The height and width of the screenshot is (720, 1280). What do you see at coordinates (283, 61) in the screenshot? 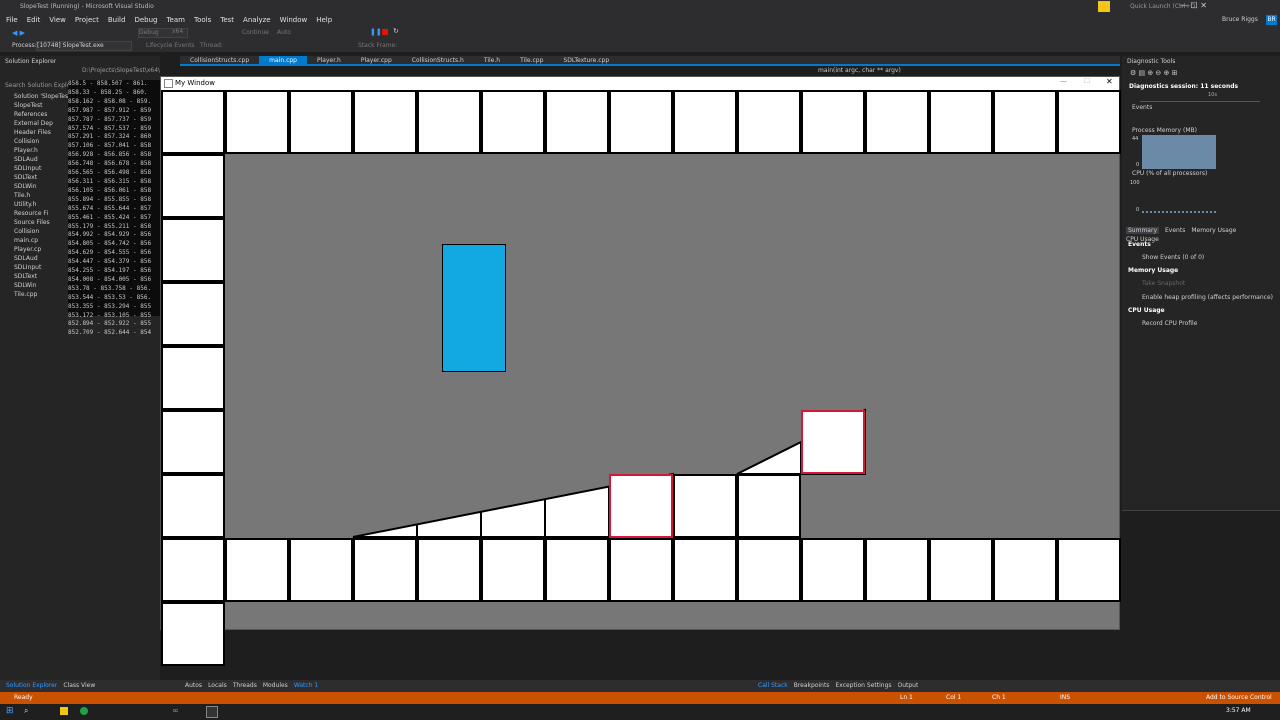
I see `doc-tab: main.cpp` at bounding box center [283, 61].